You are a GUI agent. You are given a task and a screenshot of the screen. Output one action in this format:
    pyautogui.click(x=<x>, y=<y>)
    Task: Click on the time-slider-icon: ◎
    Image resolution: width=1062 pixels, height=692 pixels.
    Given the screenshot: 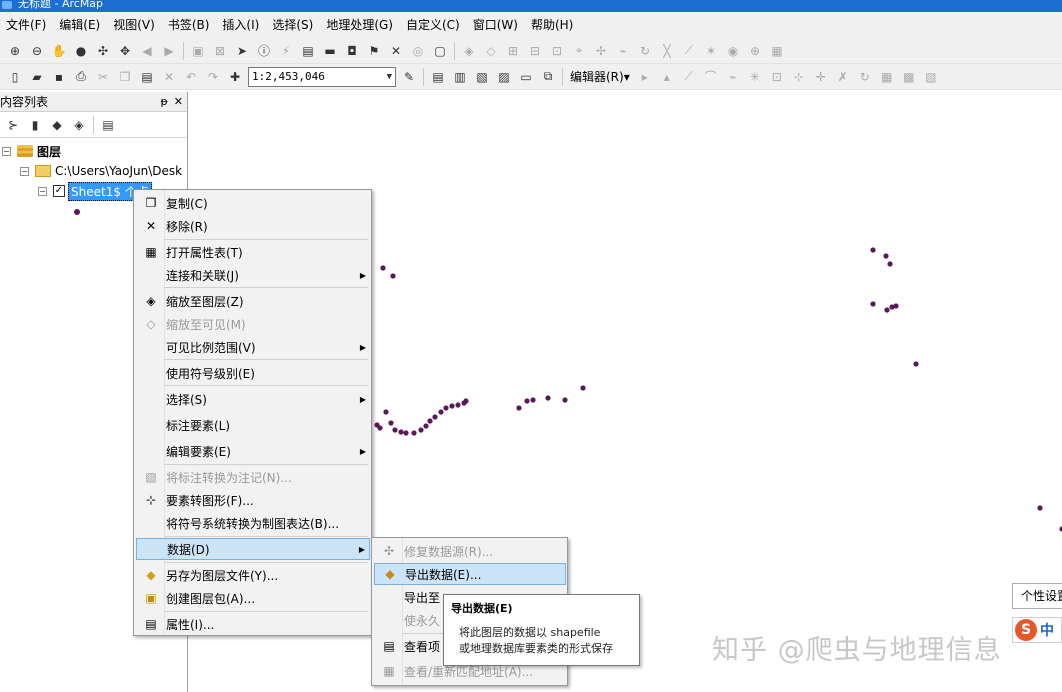 What is the action you would take?
    pyautogui.click(x=418, y=51)
    